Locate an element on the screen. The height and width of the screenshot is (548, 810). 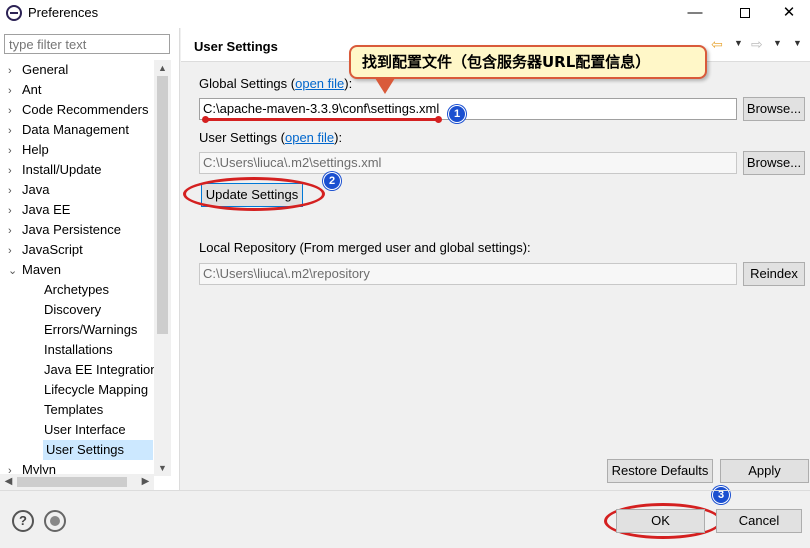
tree-item-label: Templates is located at coordinates (74, 409).